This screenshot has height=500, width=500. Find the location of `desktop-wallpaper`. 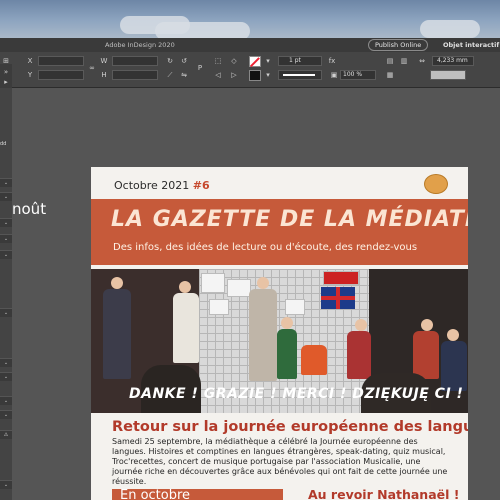

desktop-wallpaper is located at coordinates (250, 20).